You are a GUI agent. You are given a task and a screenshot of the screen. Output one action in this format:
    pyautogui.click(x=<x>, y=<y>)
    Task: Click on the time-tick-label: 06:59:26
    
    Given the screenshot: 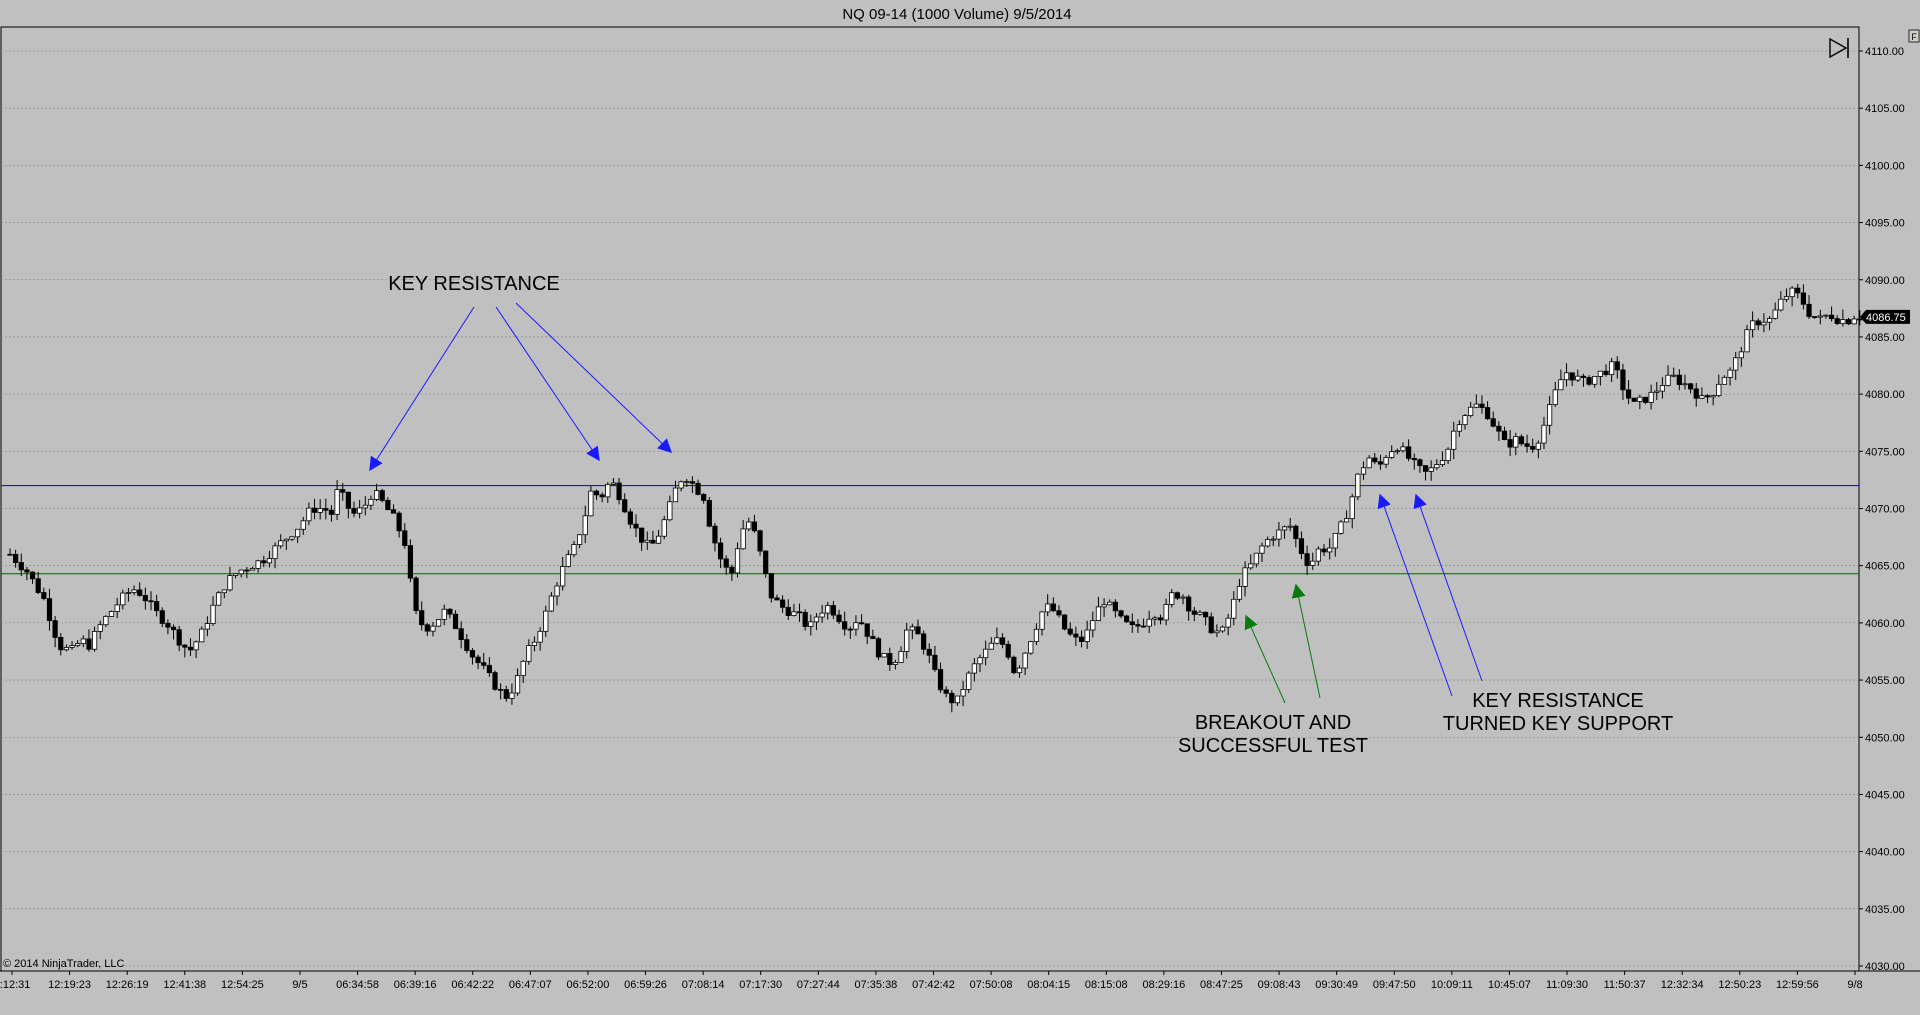 What is the action you would take?
    pyautogui.click(x=645, y=985)
    